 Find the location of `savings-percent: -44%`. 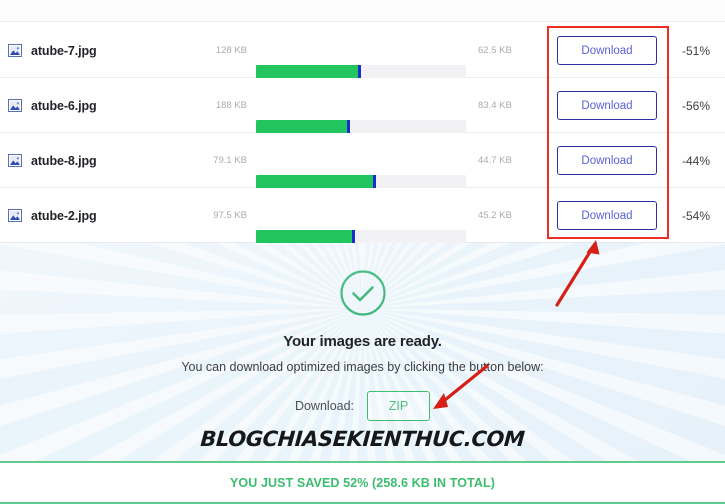

savings-percent: -44% is located at coordinates (696, 160).